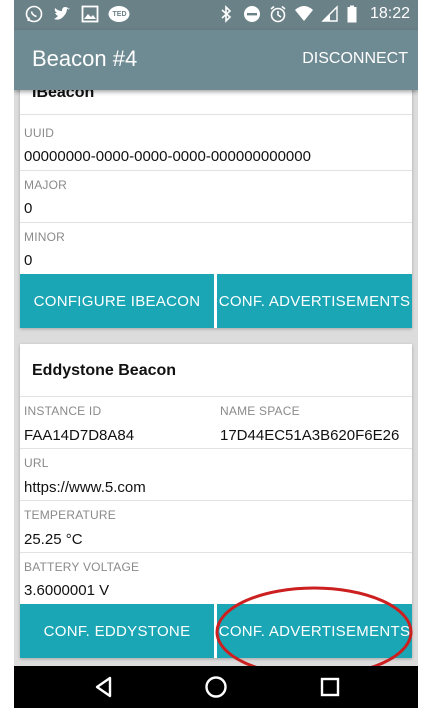 Image resolution: width=432 pixels, height=708 pixels. Describe the element at coordinates (252, 14) in the screenshot. I see `do-not-disturb-icon` at that location.